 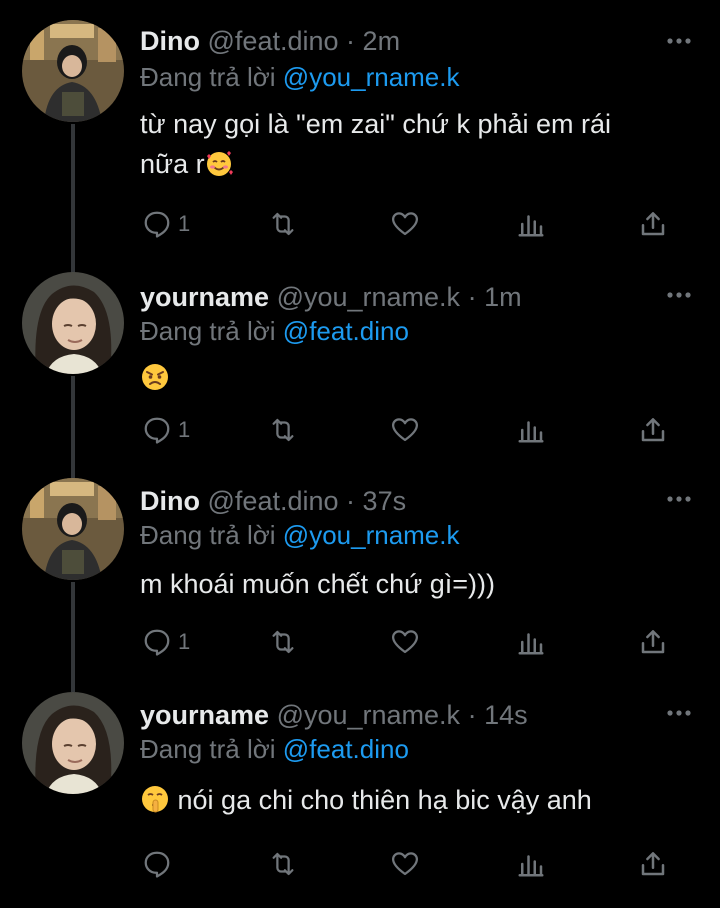 I want to click on replying-to: Đang trả lời @feat.dino, so click(x=274, y=749).